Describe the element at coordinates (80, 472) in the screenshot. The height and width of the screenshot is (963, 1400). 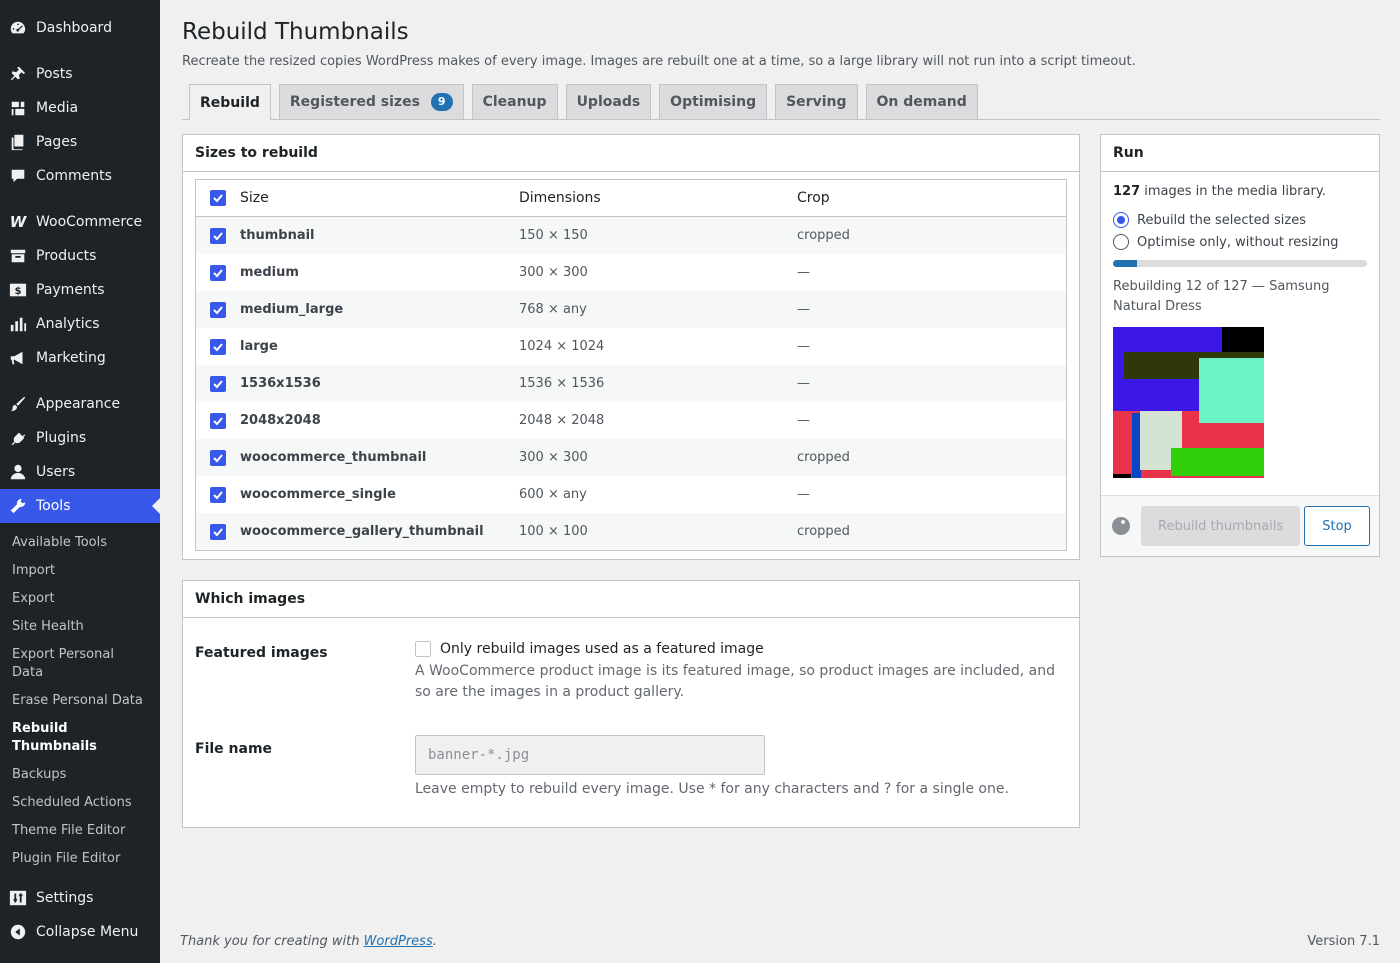
I see `menu-users: Users` at that location.